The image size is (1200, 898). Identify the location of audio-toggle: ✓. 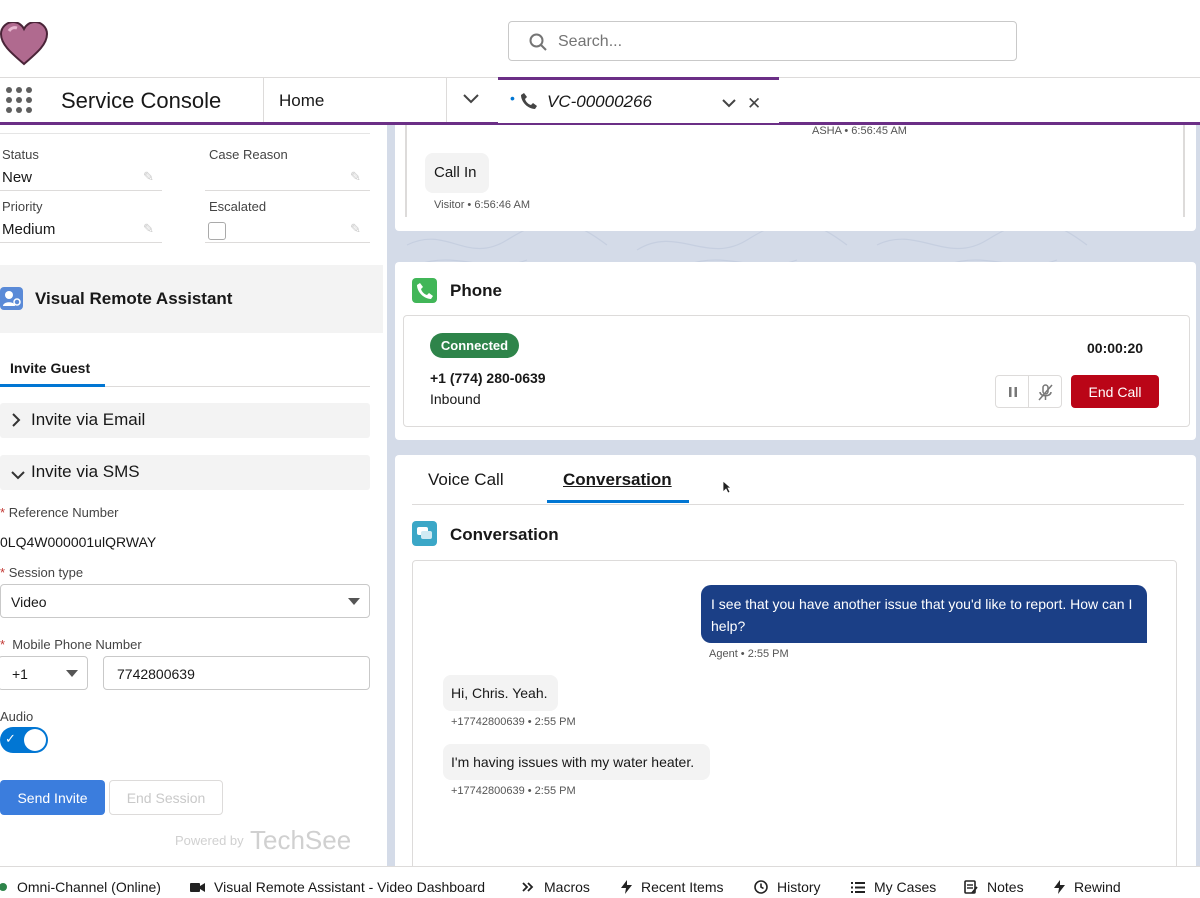
(24, 740).